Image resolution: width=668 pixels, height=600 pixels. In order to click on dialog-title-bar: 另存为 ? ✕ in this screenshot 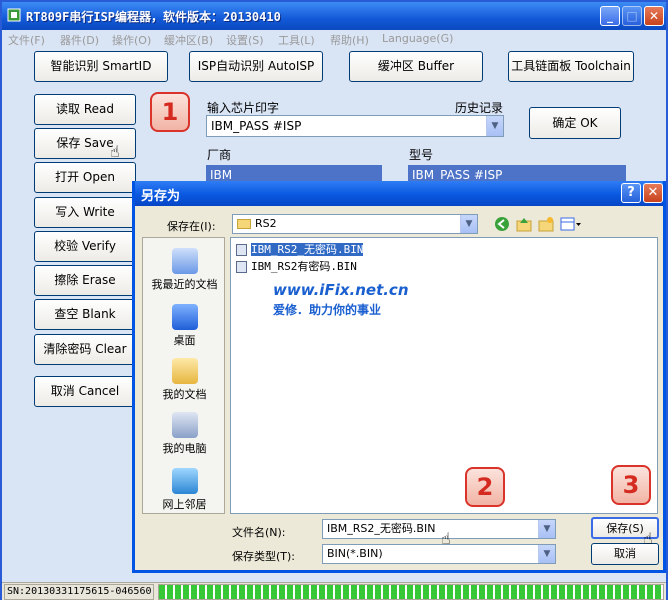, I will do `click(399, 193)`.